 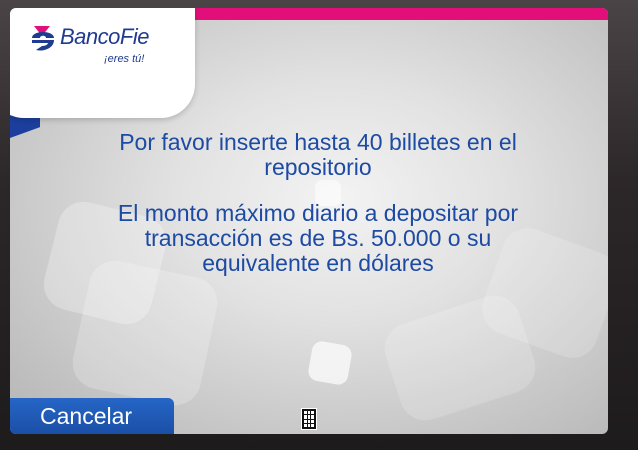 What do you see at coordinates (309, 419) in the screenshot?
I see `keypad-icon` at bounding box center [309, 419].